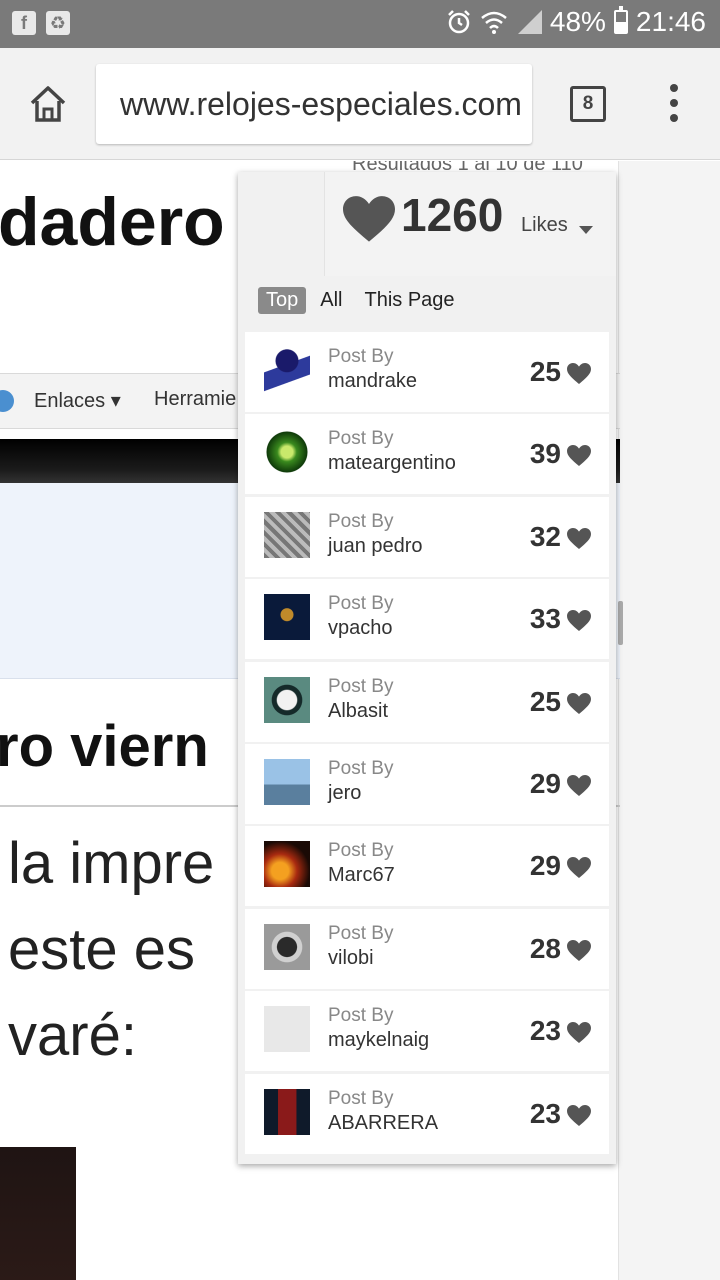  I want to click on list-item: Post By ABARRERA 23, so click(427, 1113).